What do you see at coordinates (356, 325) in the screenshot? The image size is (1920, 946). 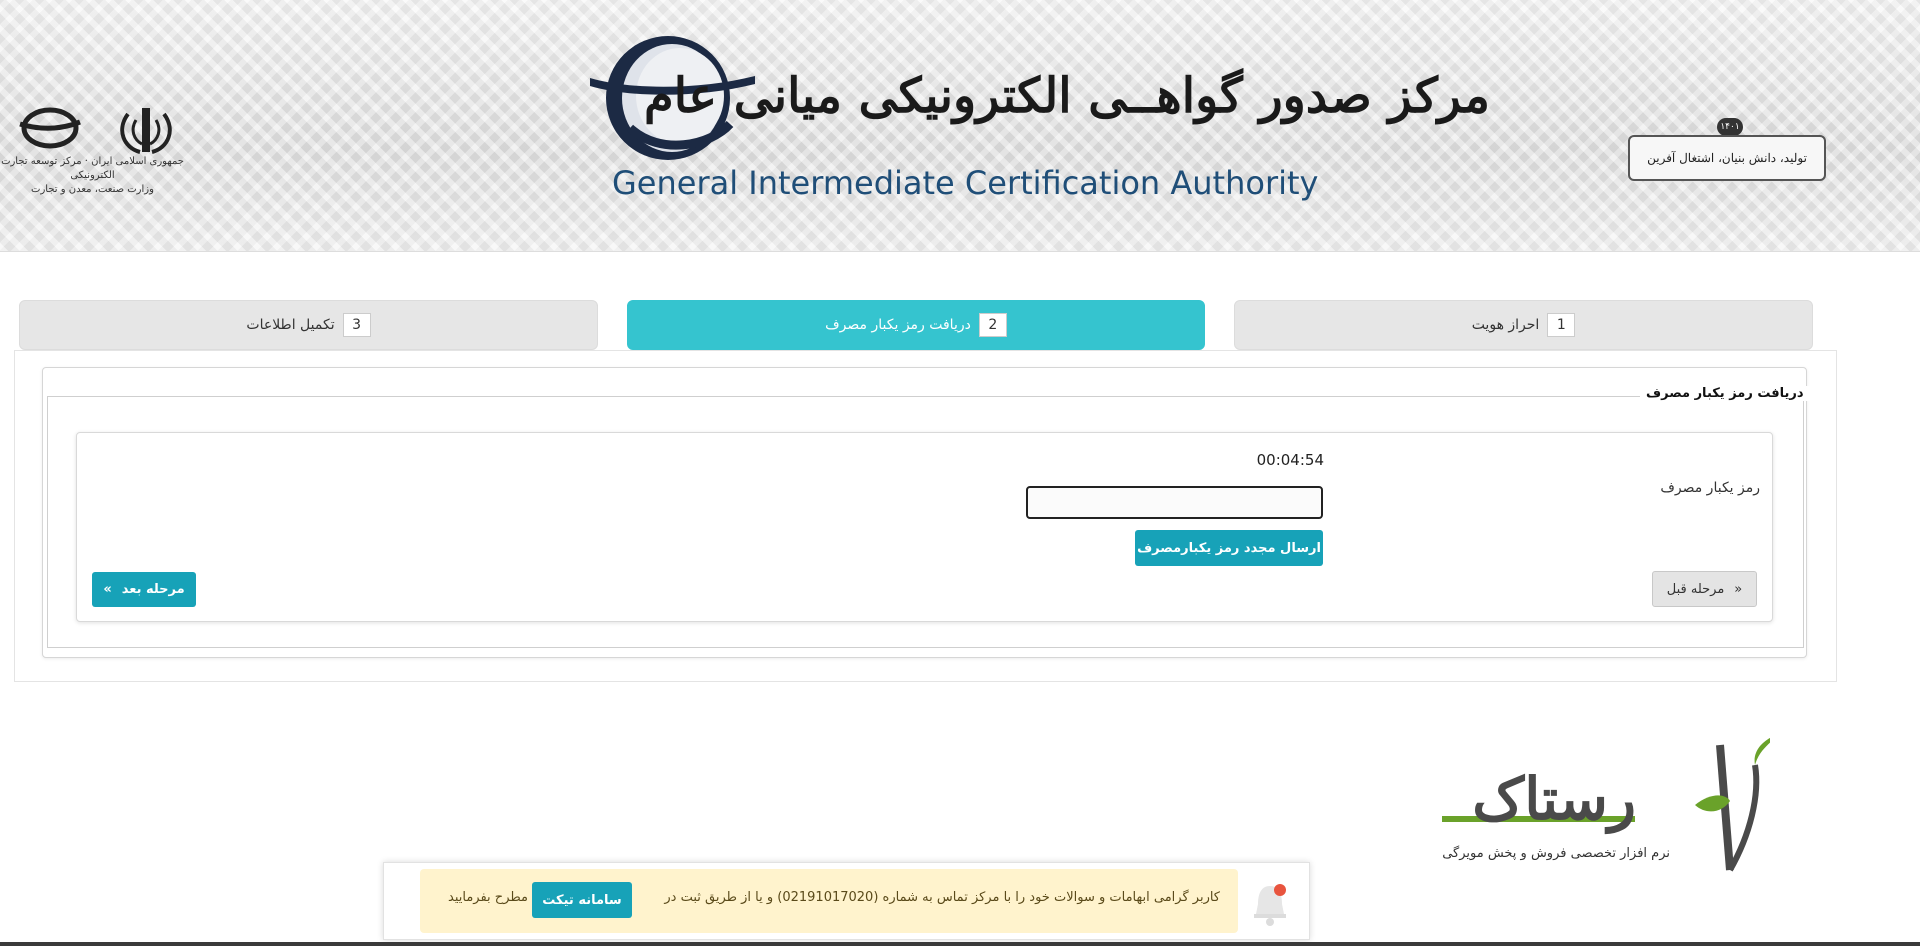 I see `step-number: 3` at bounding box center [356, 325].